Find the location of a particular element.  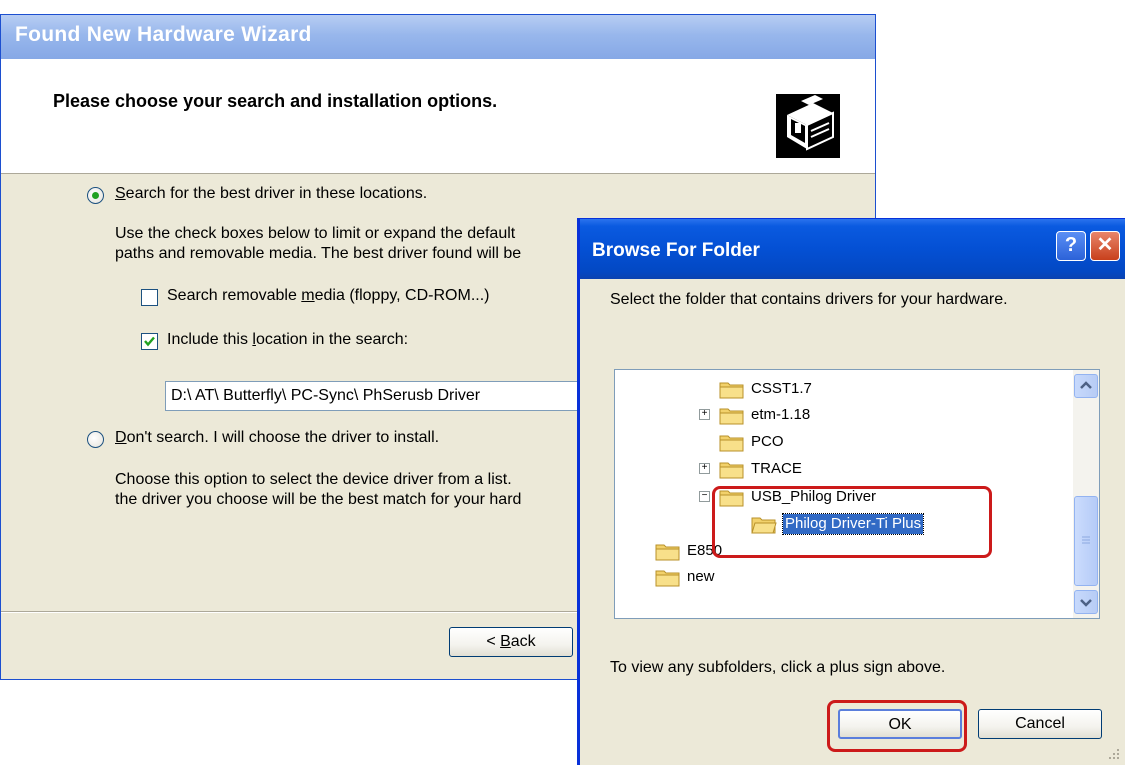

checkmark-icon is located at coordinates (149, 341).